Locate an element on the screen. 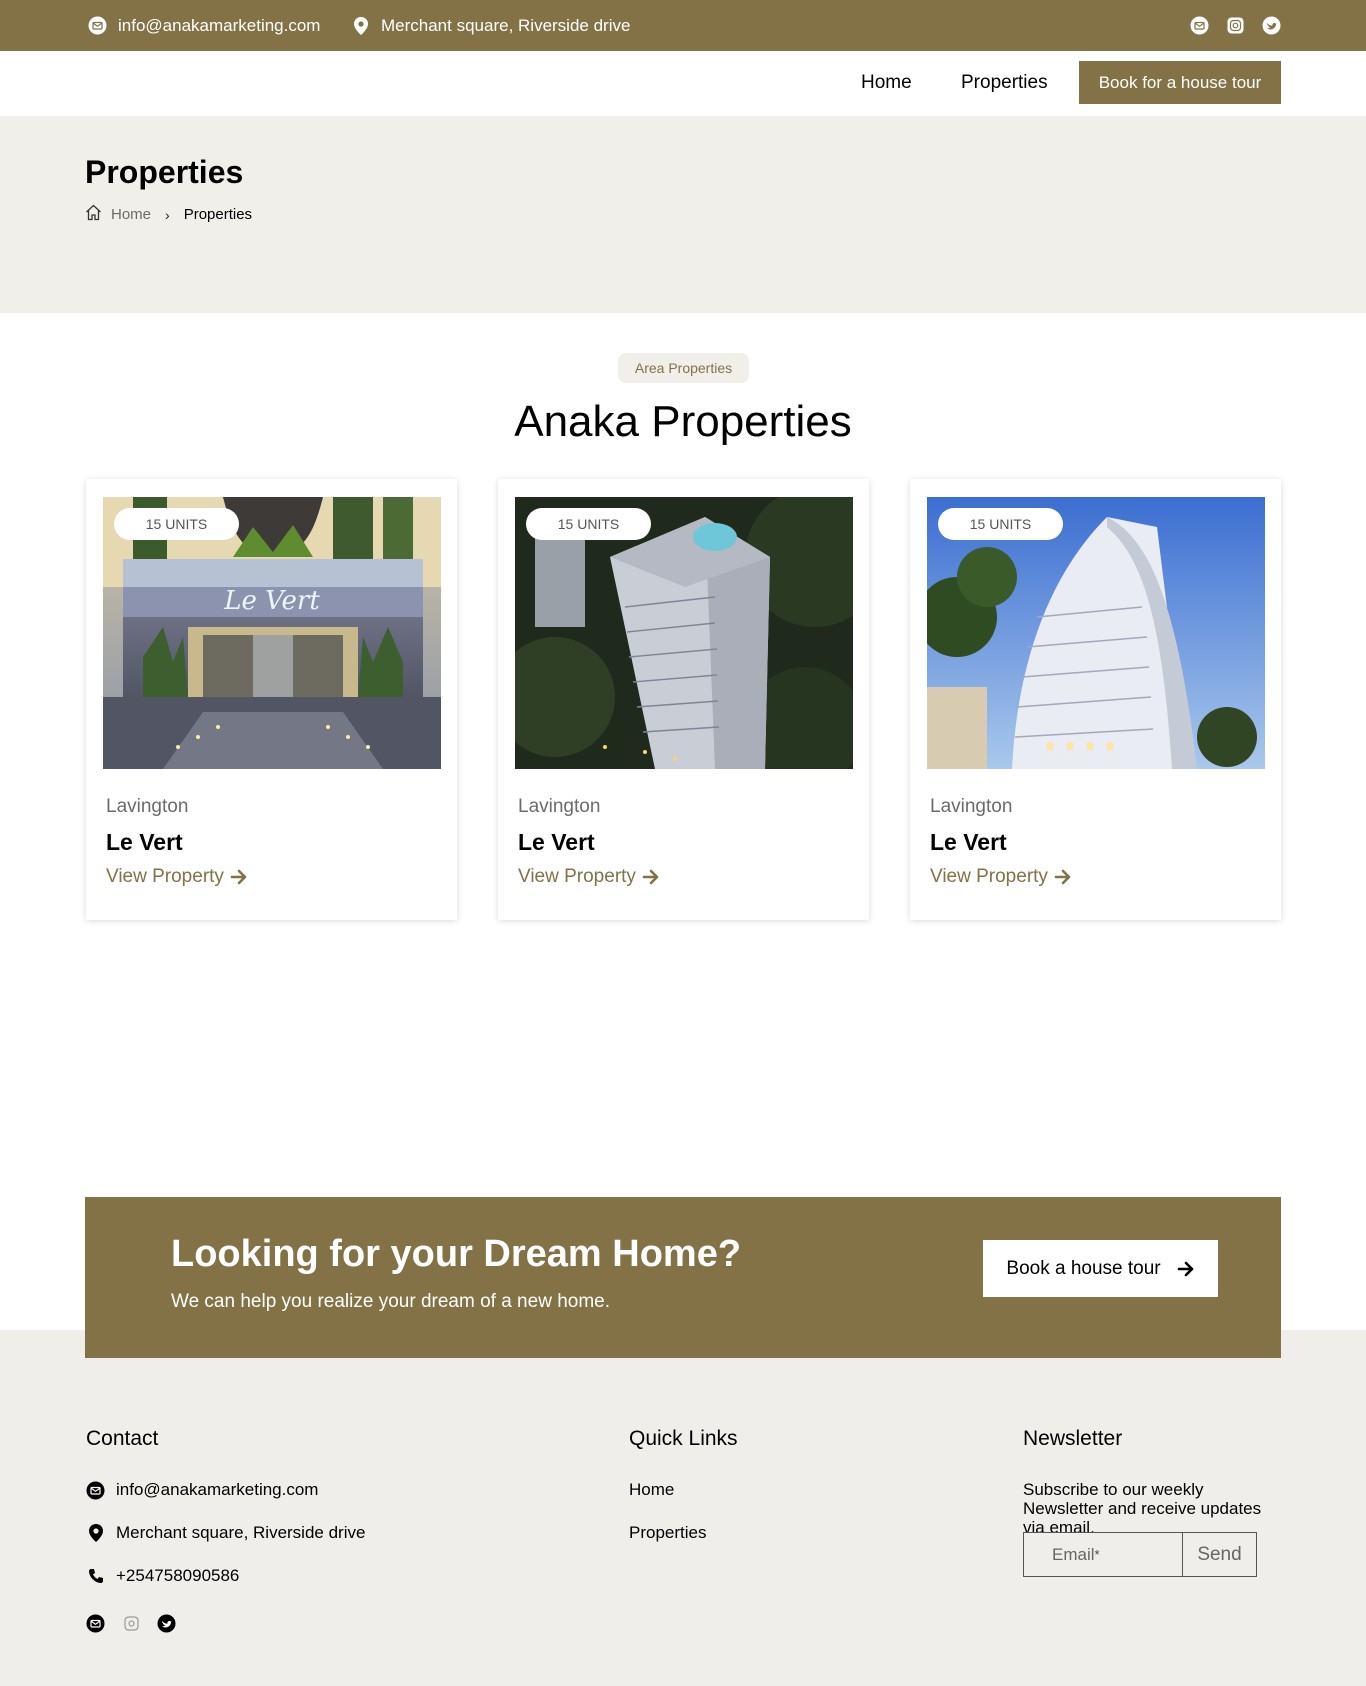 The height and width of the screenshot is (1686, 1366). le-vert-signage: Le Vert is located at coordinates (271, 601).